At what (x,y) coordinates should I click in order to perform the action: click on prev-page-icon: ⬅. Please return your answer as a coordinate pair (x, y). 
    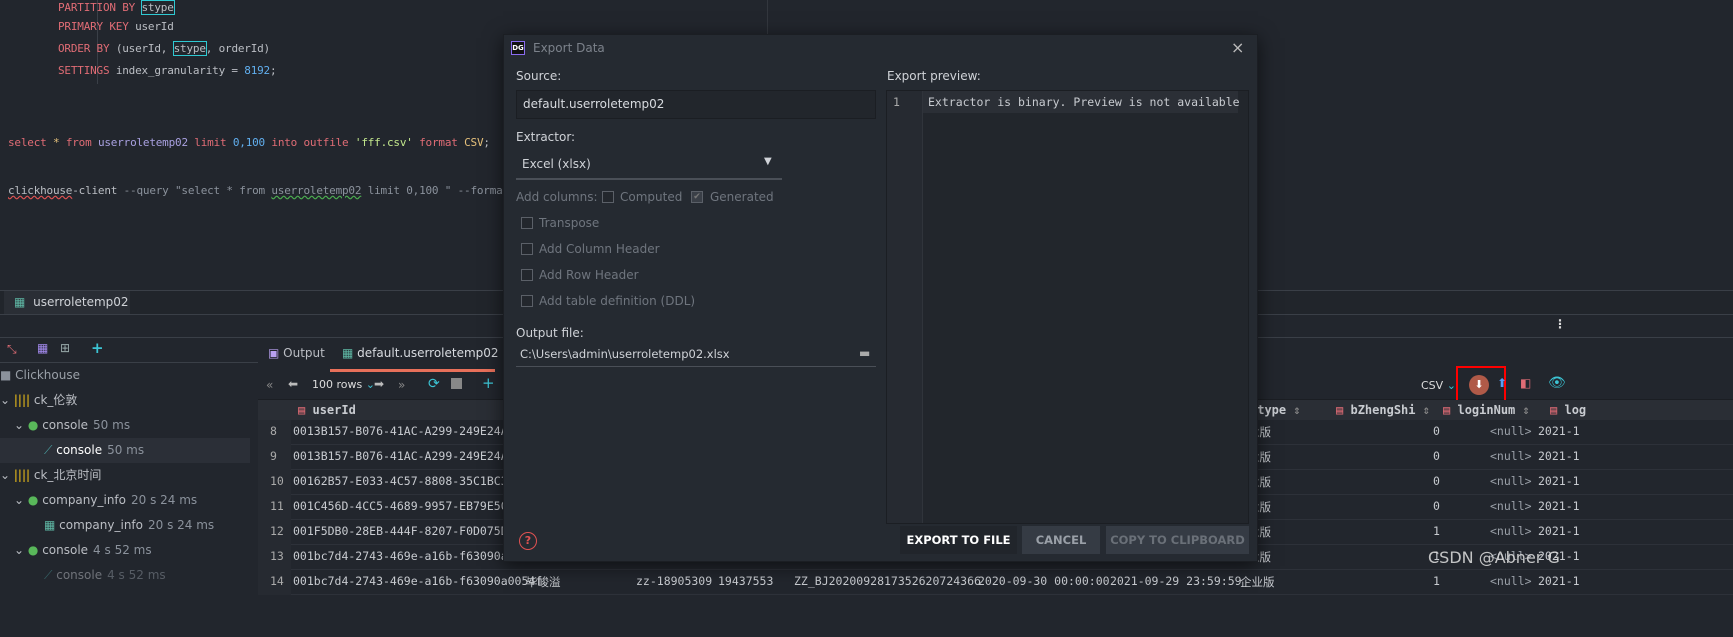
    Looking at the image, I should click on (293, 384).